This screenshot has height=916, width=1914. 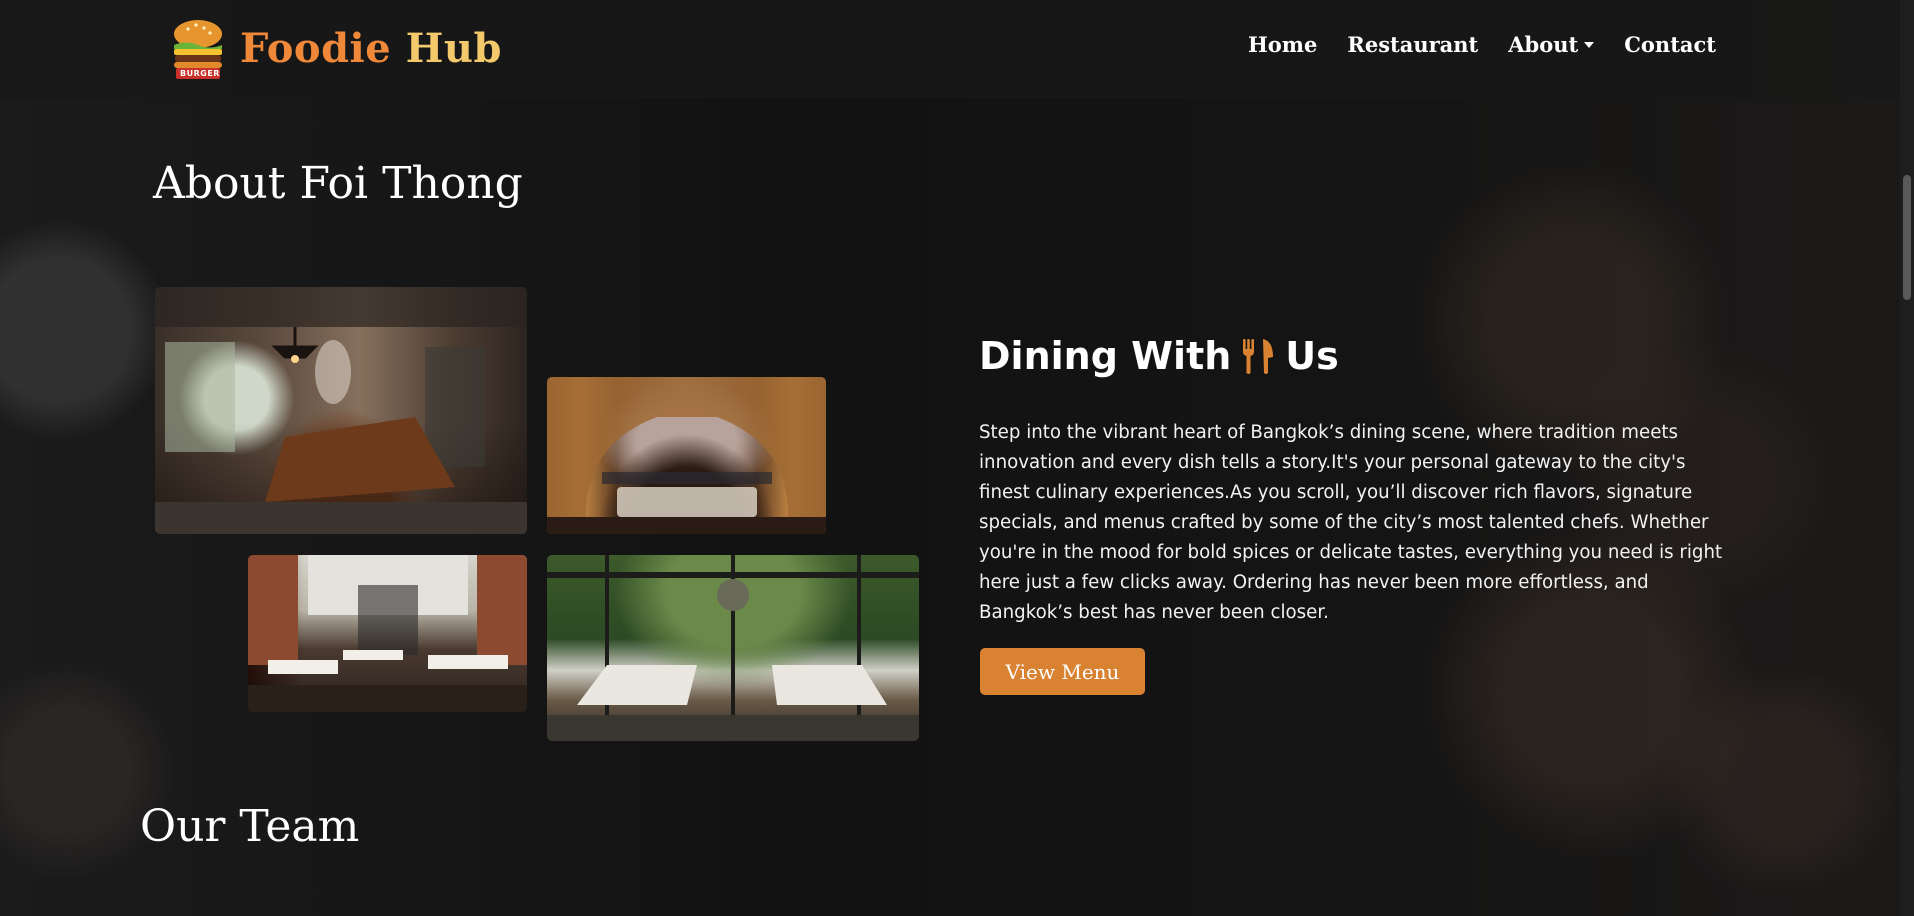 What do you see at coordinates (733, 648) in the screenshot?
I see `restaurant-photo-garden-pavilion` at bounding box center [733, 648].